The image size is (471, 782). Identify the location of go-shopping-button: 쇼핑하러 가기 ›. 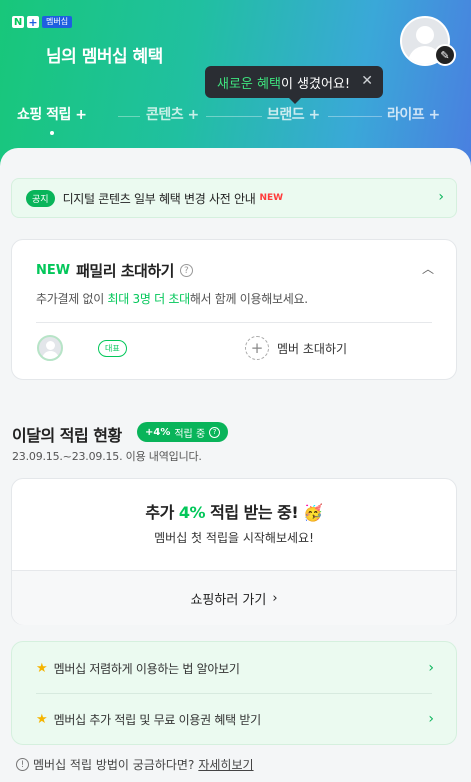
(234, 597).